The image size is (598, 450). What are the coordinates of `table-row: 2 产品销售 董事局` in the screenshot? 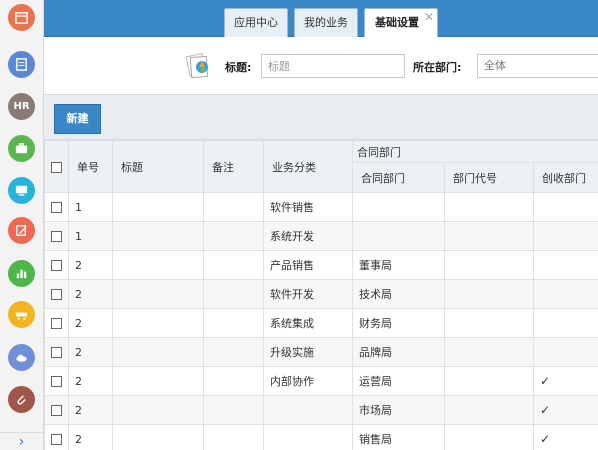 It's located at (321, 265).